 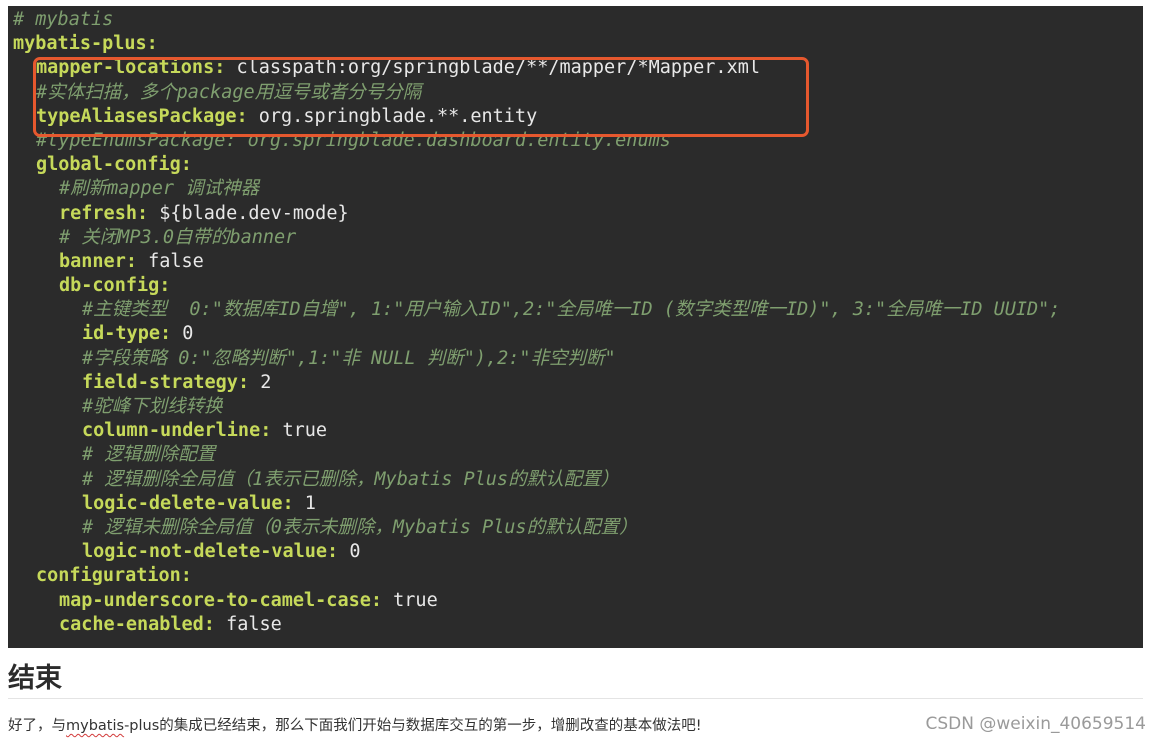 What do you see at coordinates (108, 576) in the screenshot?
I see `code-key: configuration` at bounding box center [108, 576].